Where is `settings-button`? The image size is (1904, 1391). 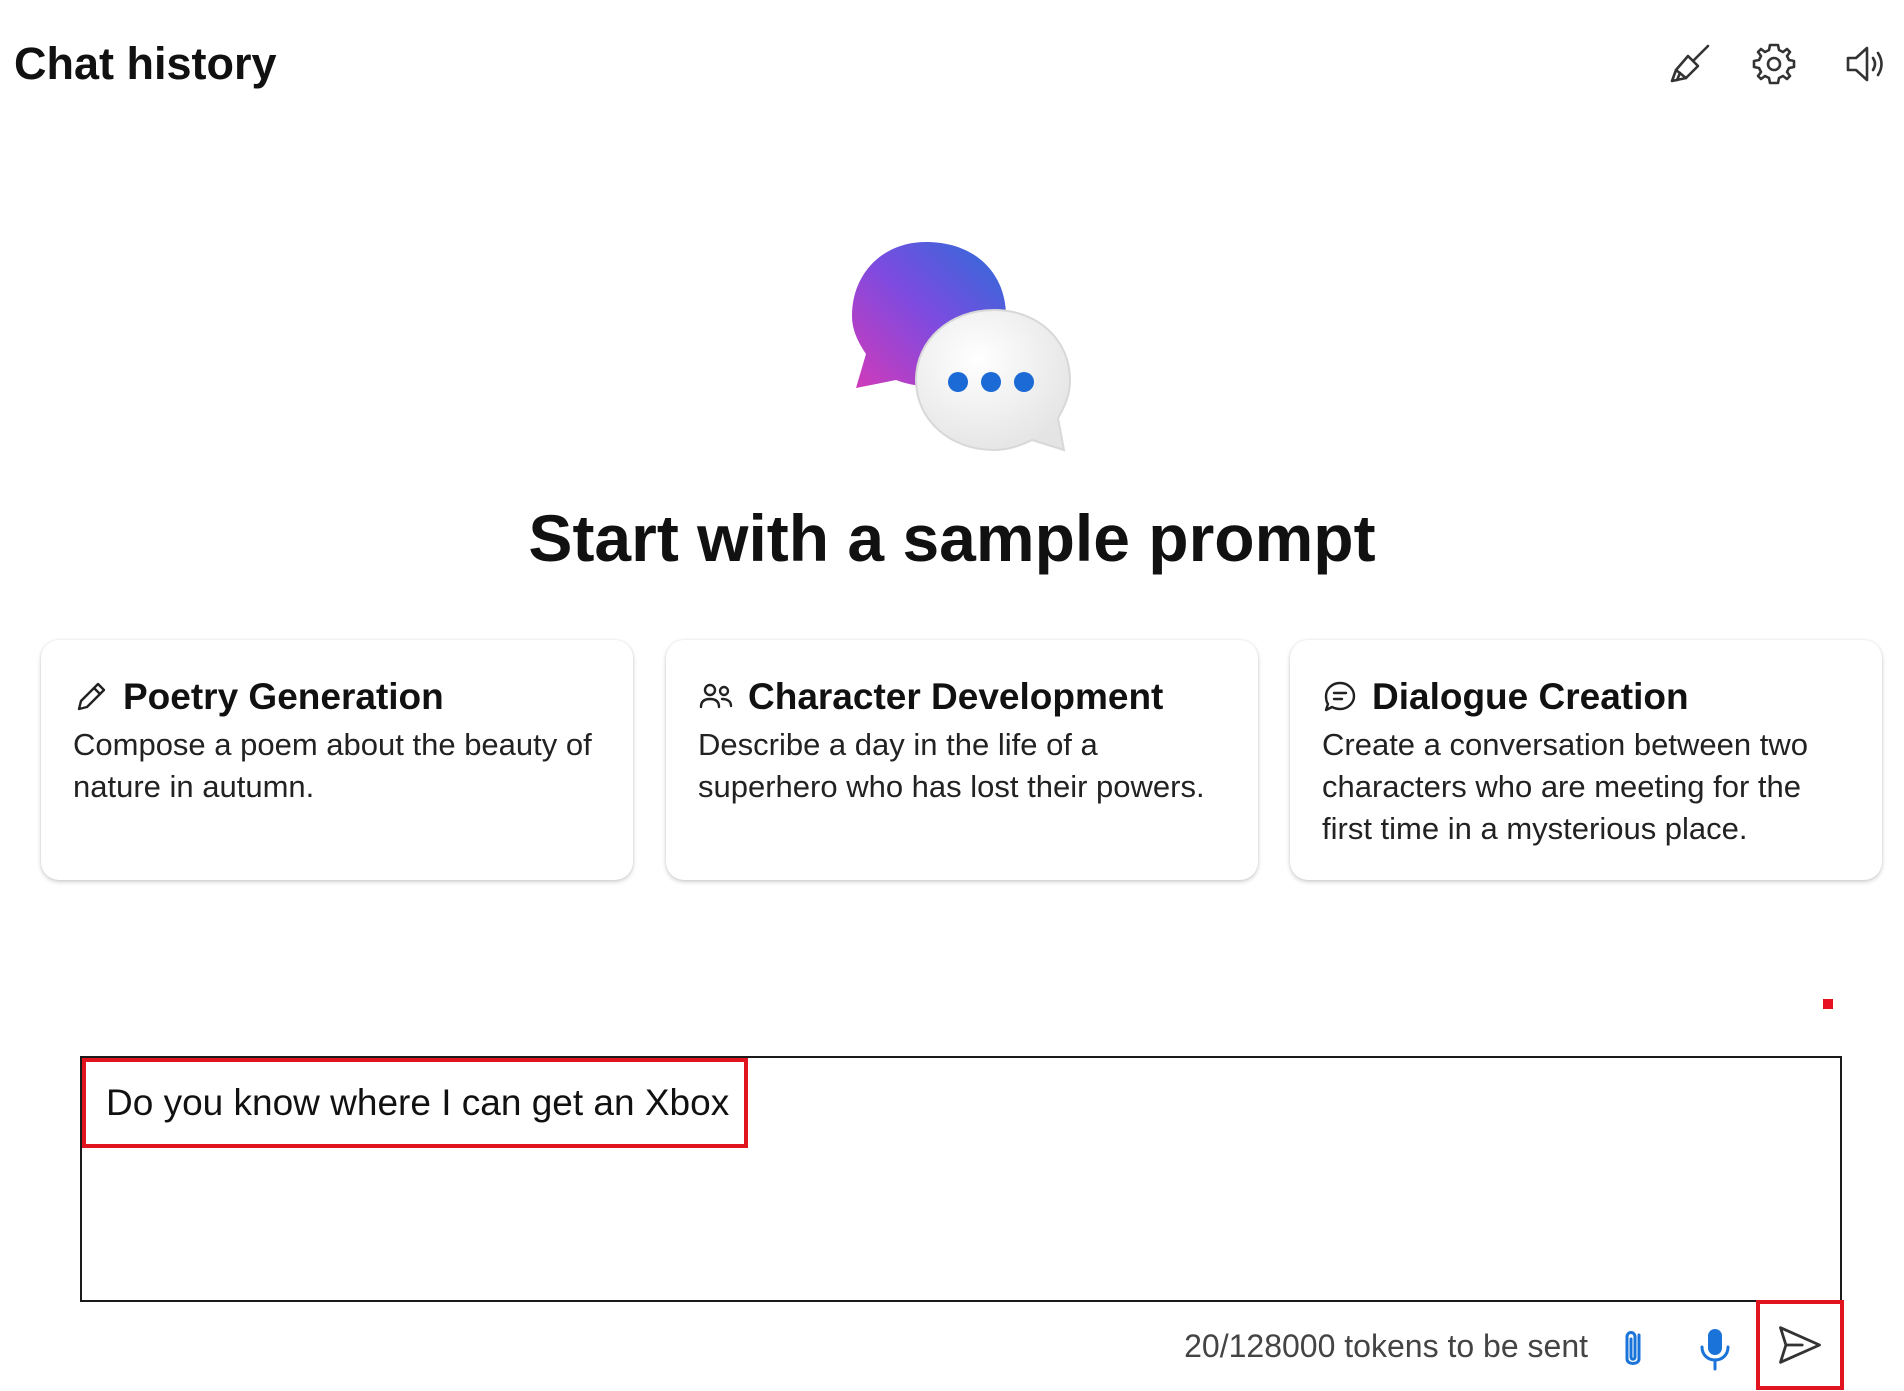 settings-button is located at coordinates (1774, 64).